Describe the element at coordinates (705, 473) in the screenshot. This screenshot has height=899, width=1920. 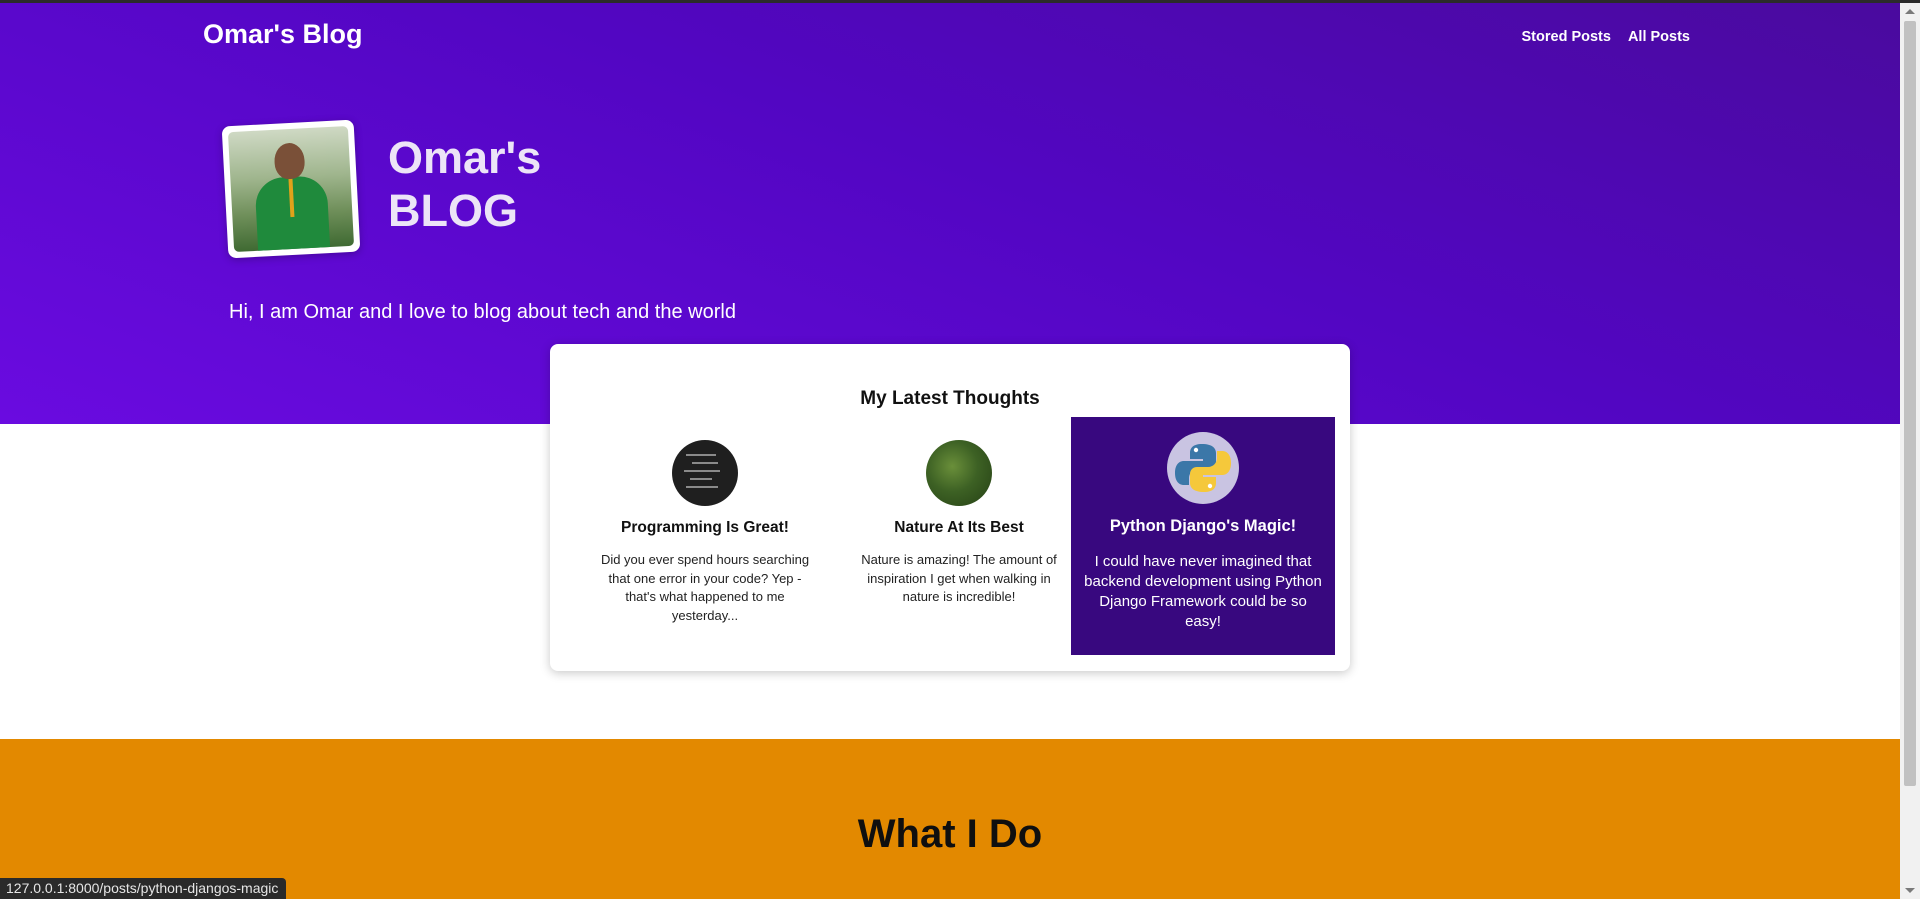
I see `code-image` at that location.